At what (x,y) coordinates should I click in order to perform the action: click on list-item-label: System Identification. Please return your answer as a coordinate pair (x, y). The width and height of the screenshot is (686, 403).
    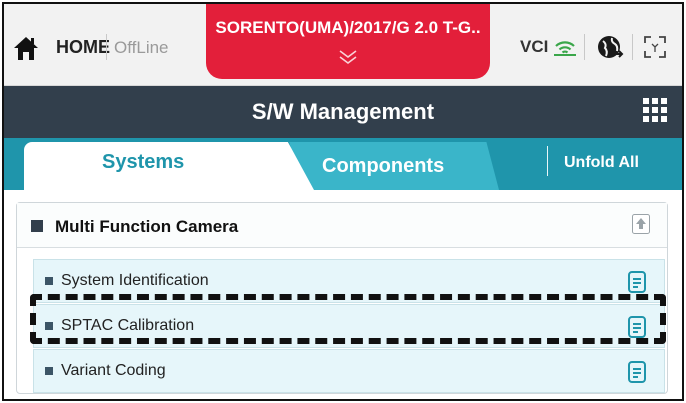
    Looking at the image, I should click on (135, 280).